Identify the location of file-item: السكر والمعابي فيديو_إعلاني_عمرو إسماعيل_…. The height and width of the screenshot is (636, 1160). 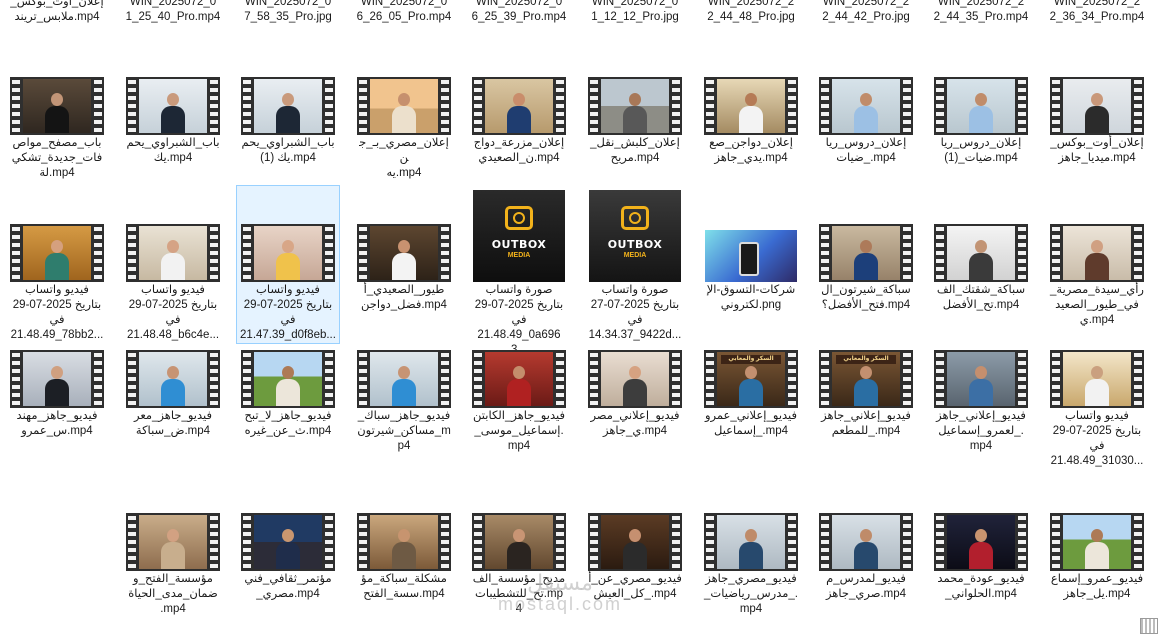
(751, 395).